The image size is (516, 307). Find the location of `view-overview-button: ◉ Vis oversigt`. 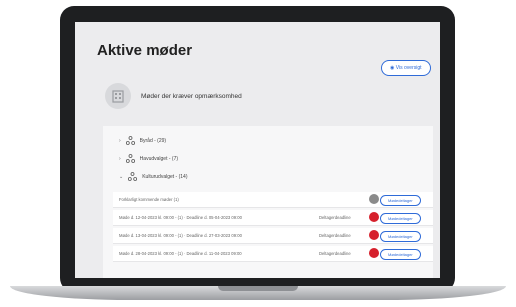

view-overview-button: ◉ Vis oversigt is located at coordinates (406, 68).